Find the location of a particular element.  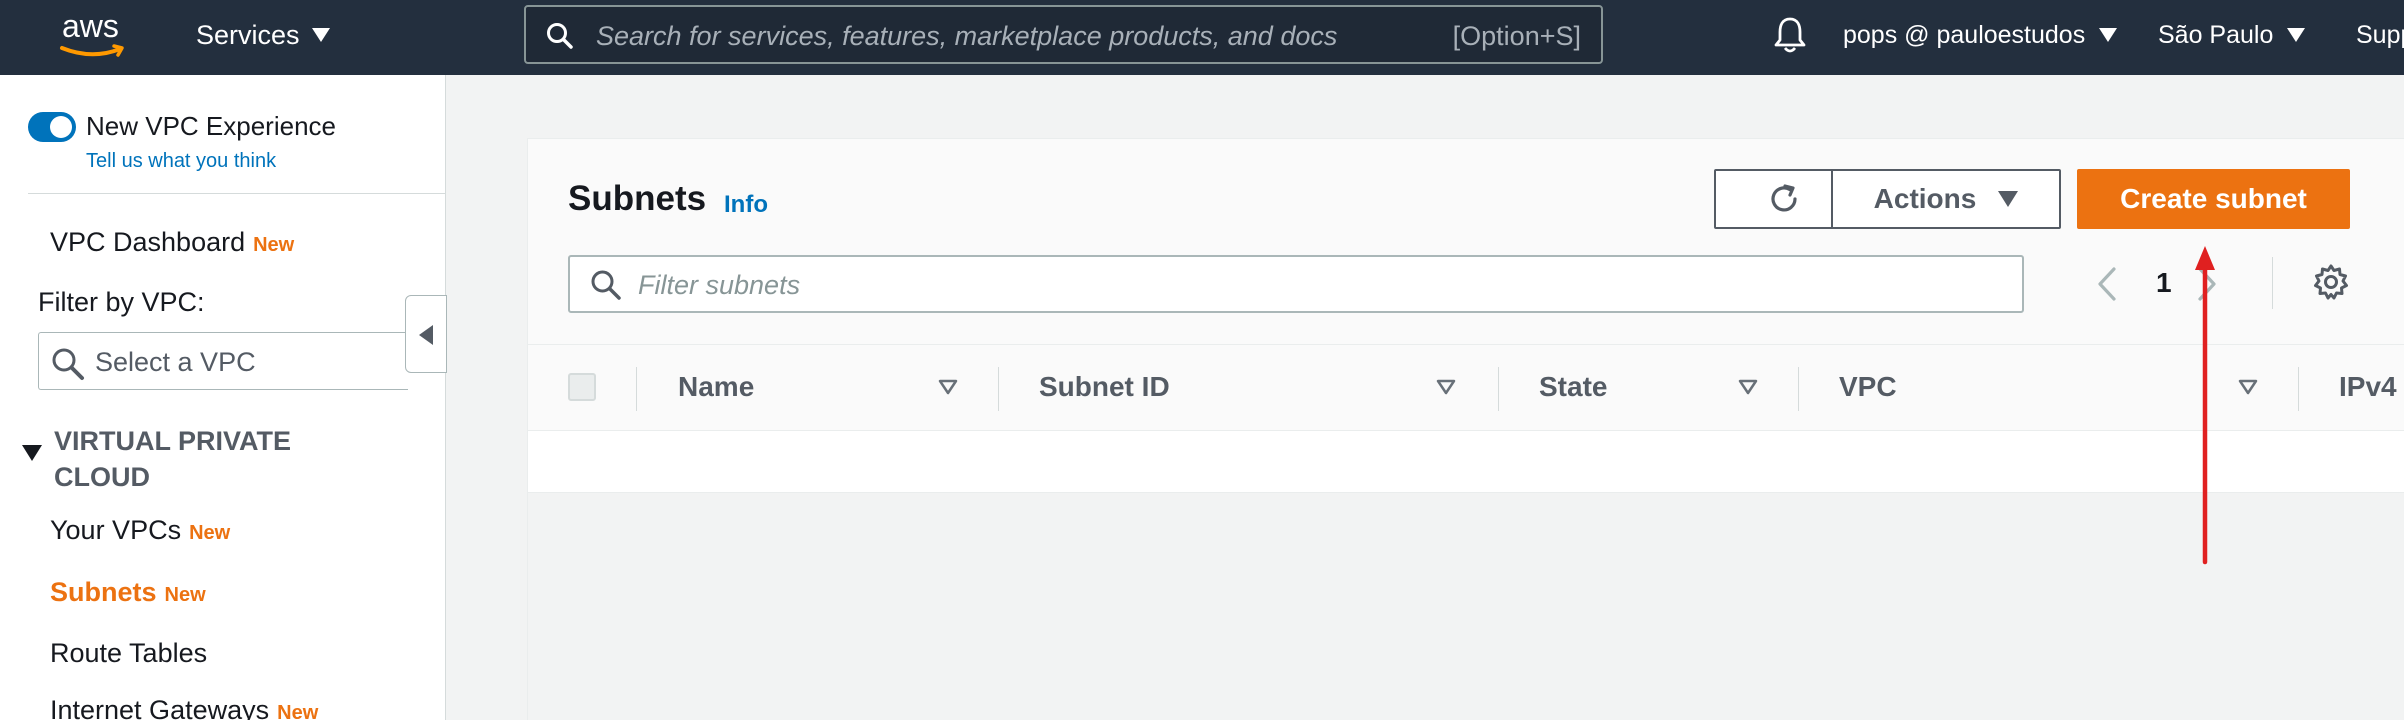

pagination-divider is located at coordinates (2272, 283).